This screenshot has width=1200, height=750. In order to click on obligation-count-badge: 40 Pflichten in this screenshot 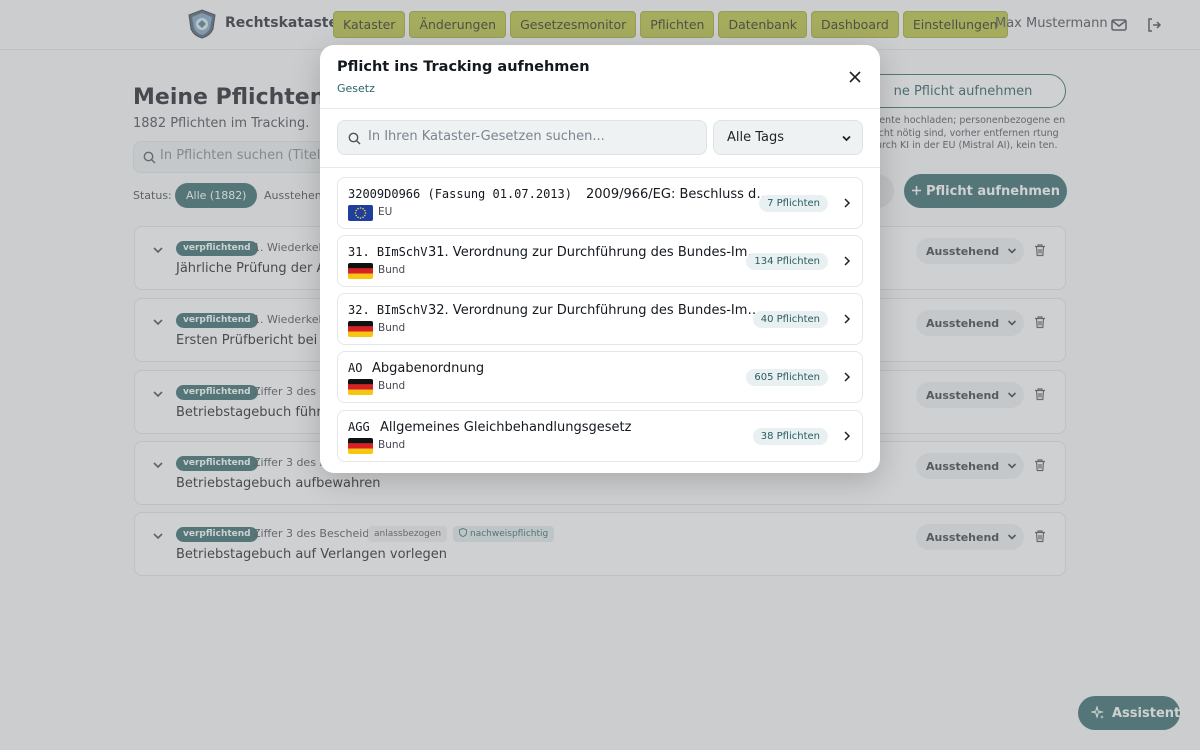, I will do `click(790, 319)`.